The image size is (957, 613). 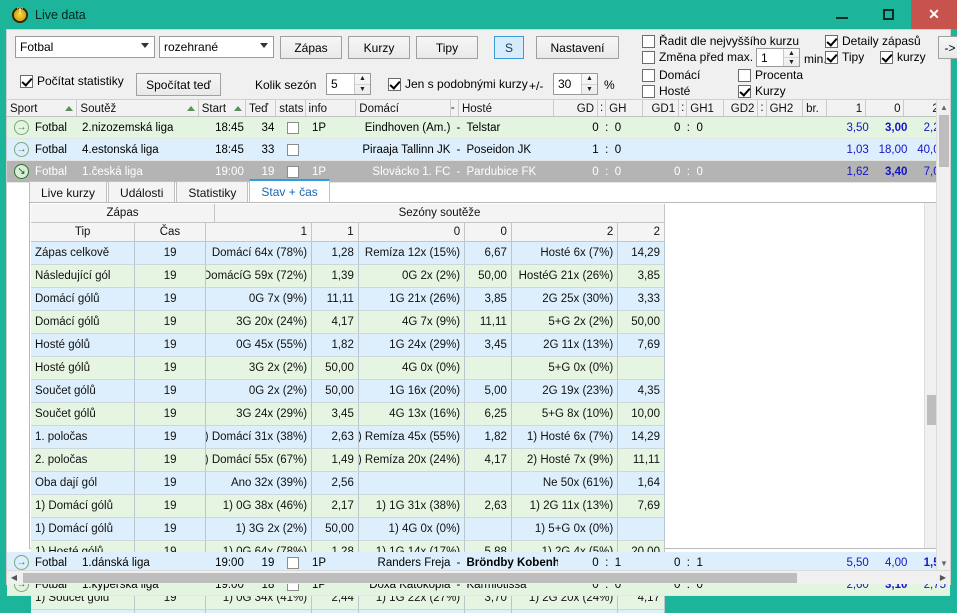 What do you see at coordinates (222, 108) in the screenshot?
I see `col-start: Start` at bounding box center [222, 108].